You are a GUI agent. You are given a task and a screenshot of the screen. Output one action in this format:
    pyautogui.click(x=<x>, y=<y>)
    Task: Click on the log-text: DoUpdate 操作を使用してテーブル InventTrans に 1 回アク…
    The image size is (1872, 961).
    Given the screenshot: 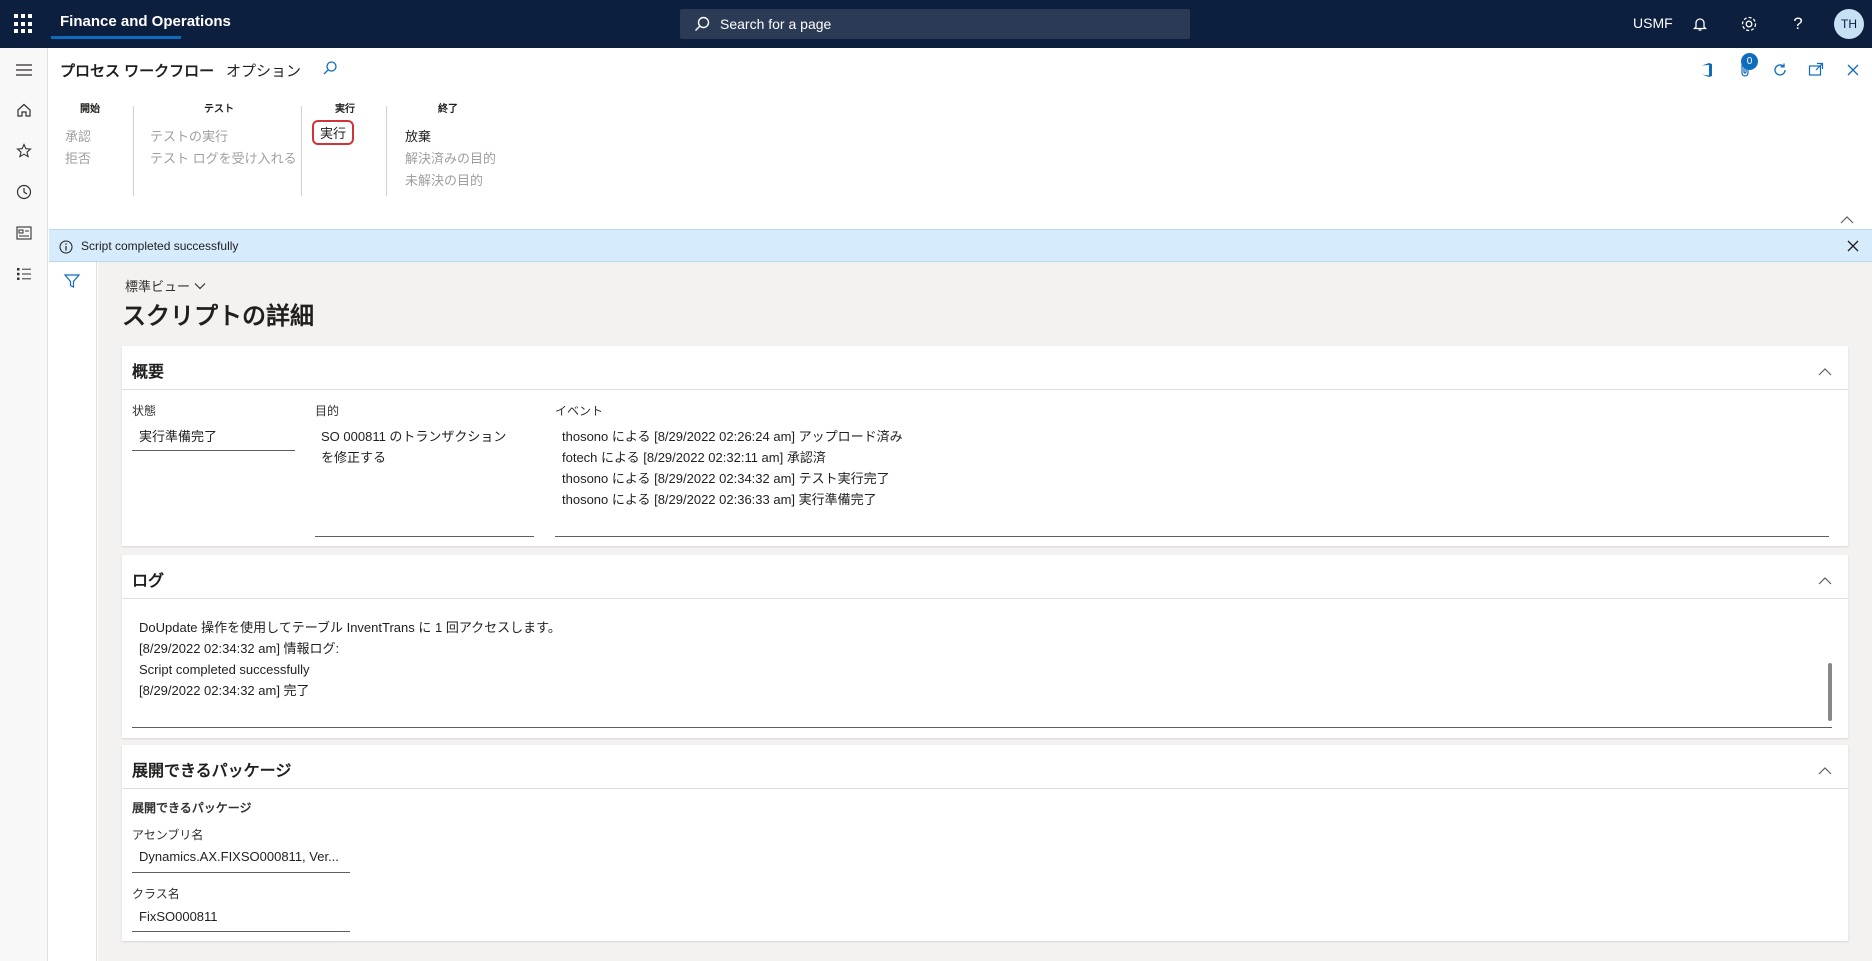 What is the action you would take?
    pyautogui.click(x=350, y=659)
    